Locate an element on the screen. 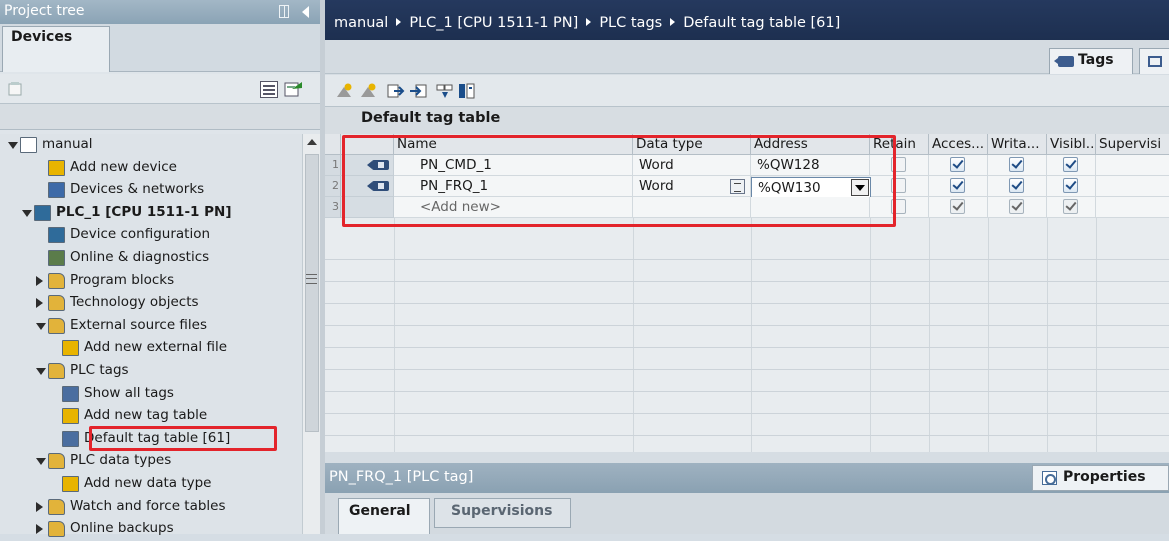  tree-item: Online & diagnostics is located at coordinates (151, 258).